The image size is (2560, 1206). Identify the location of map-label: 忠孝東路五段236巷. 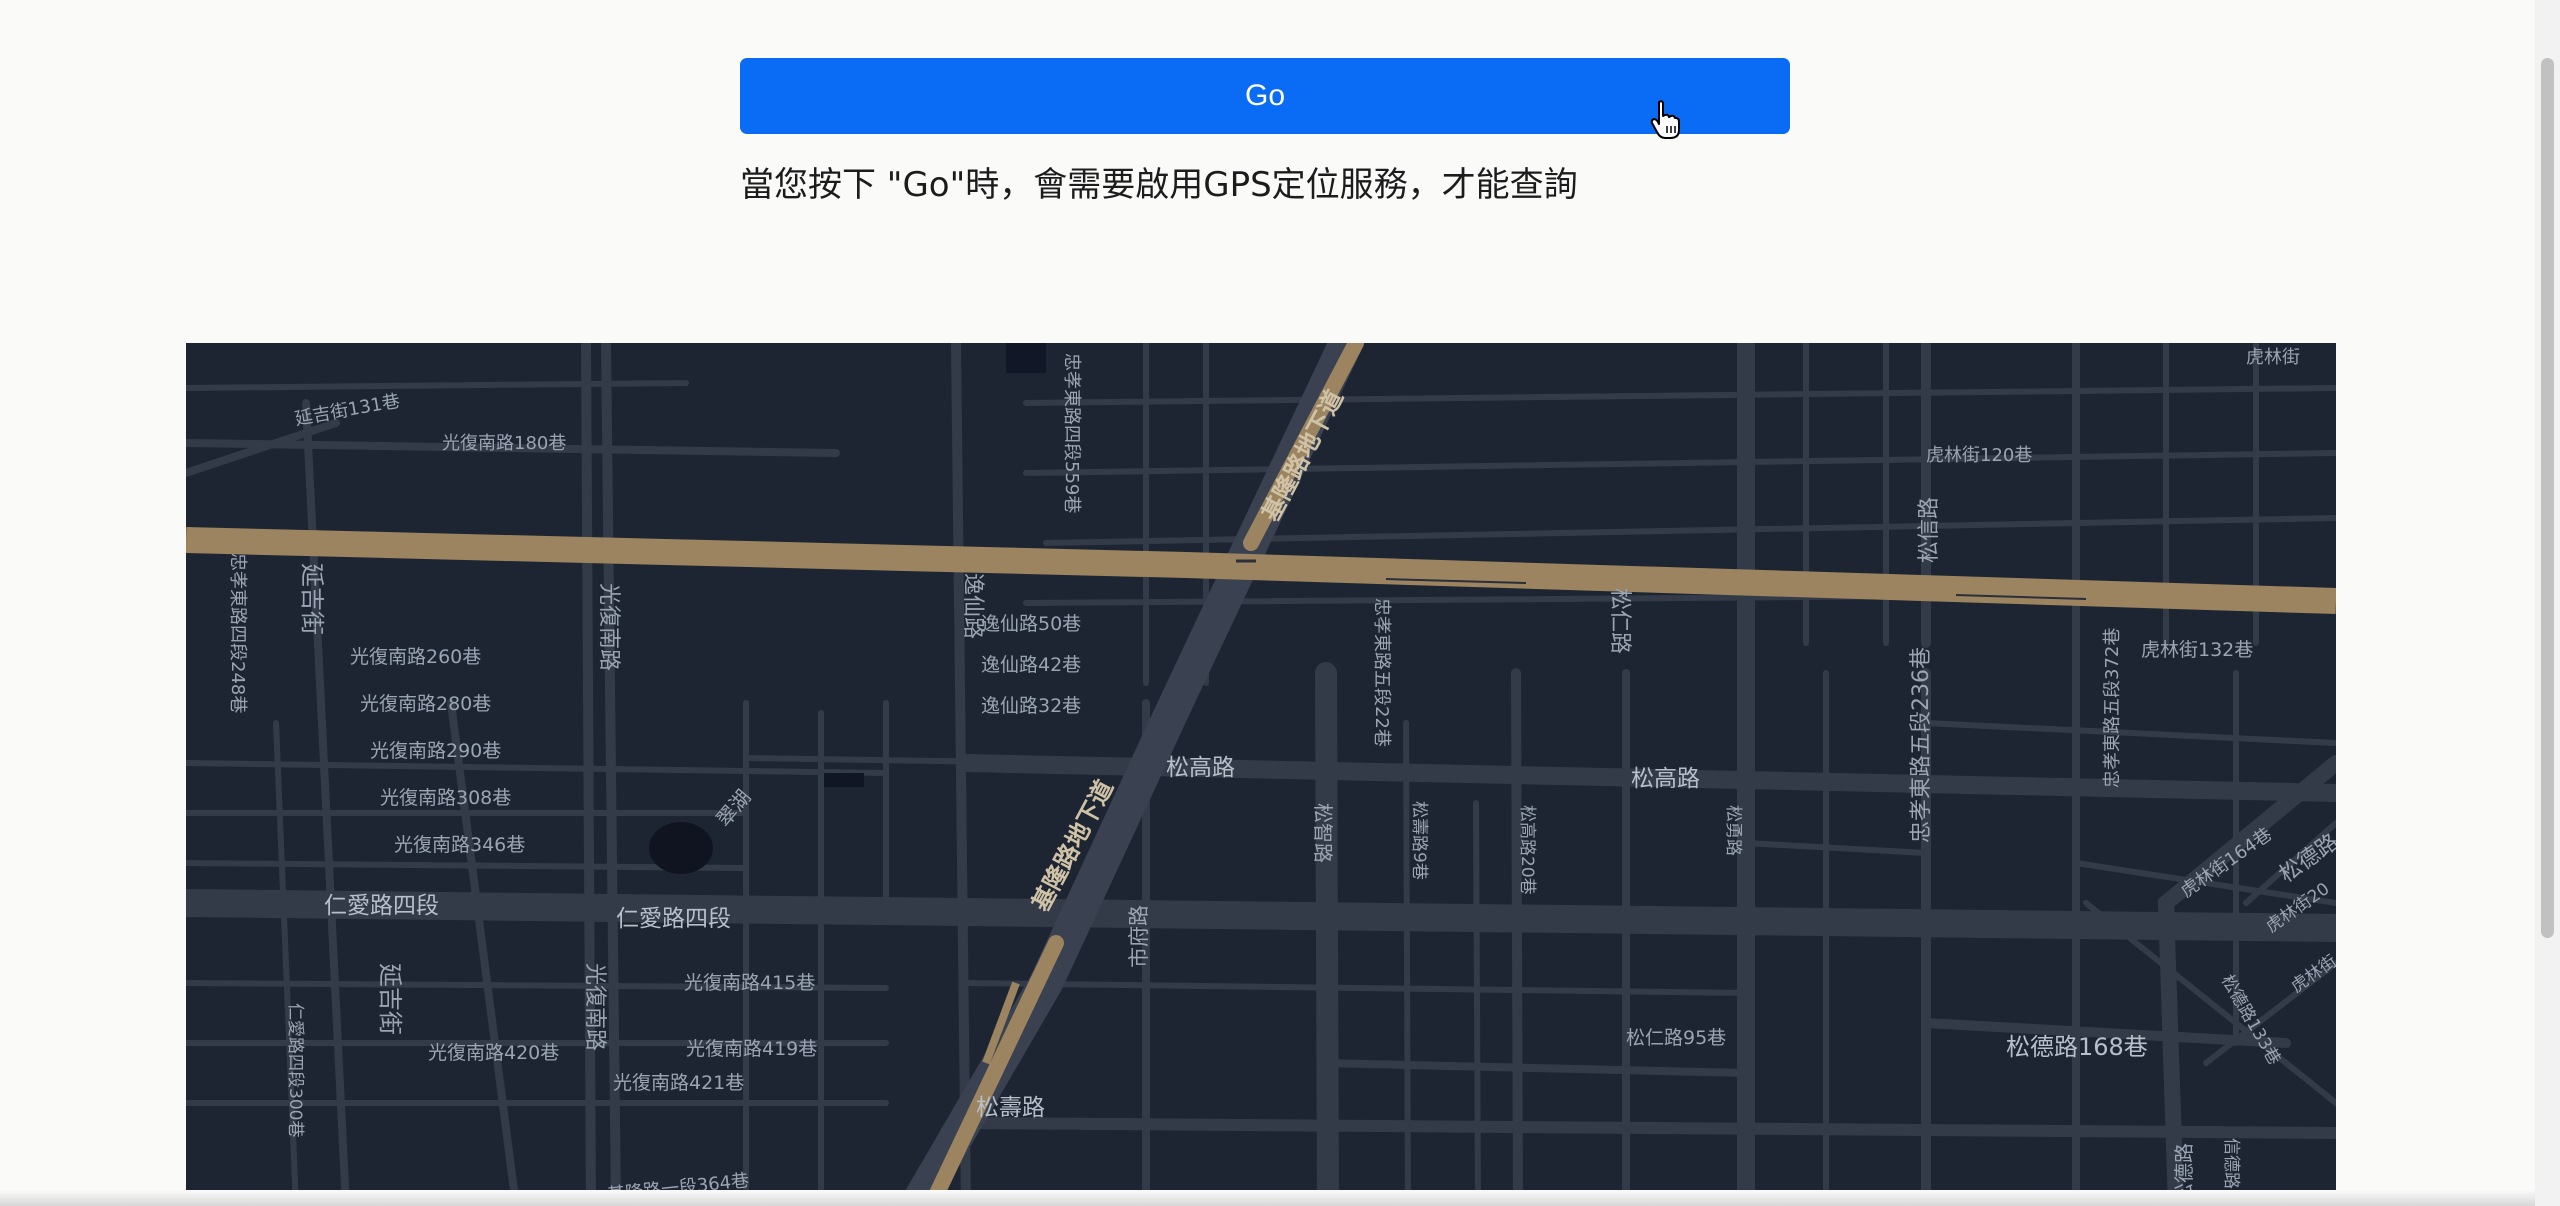
(1921, 745).